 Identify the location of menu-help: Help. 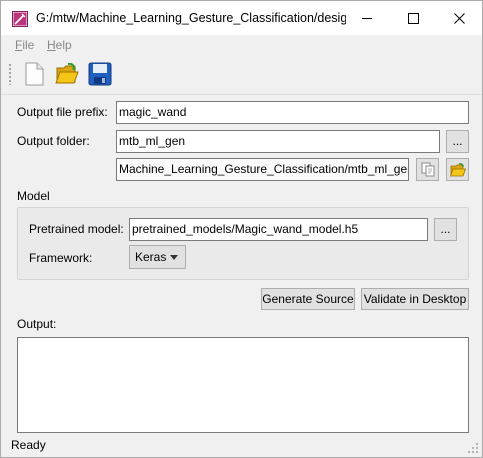
(59, 45).